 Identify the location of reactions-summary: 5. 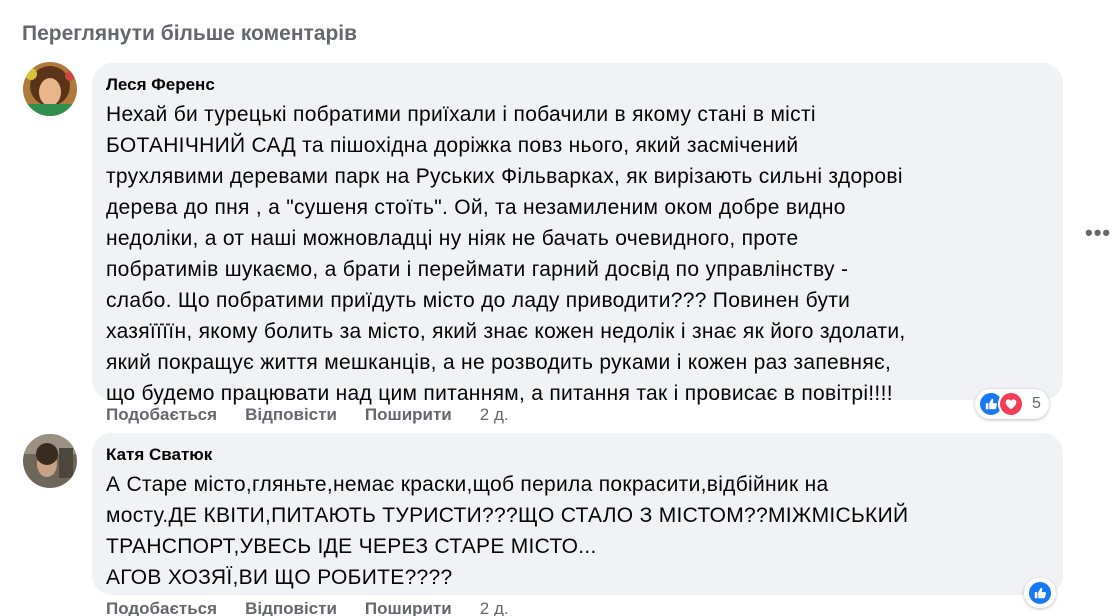
(1012, 404).